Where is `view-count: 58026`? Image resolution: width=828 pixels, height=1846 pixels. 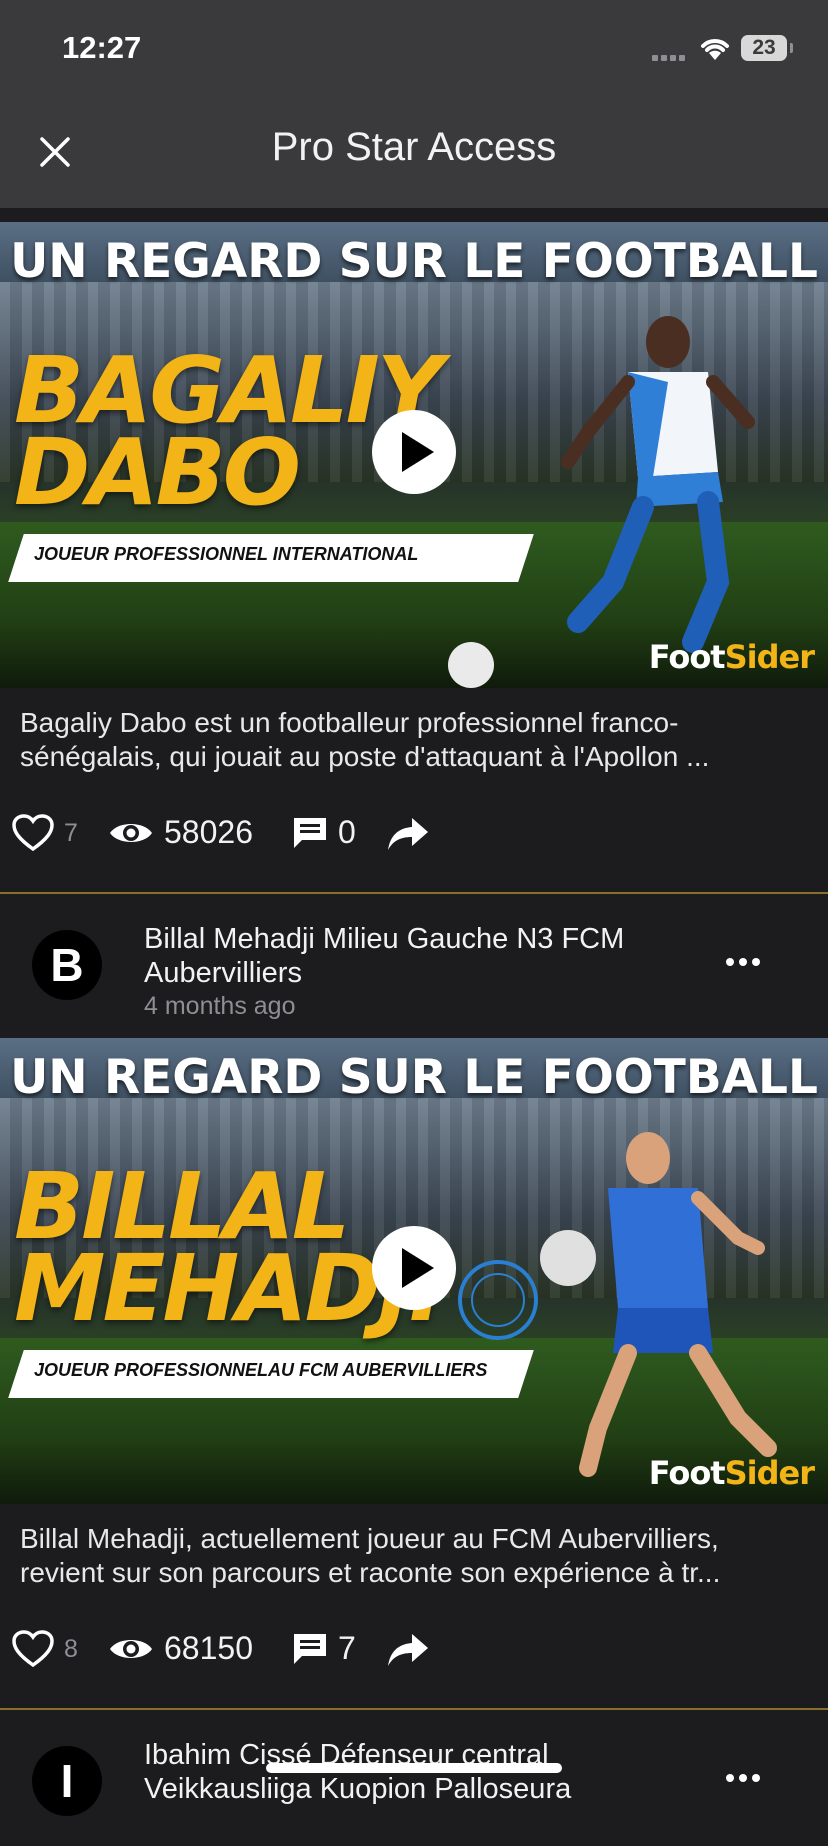
view-count: 58026 is located at coordinates (208, 832).